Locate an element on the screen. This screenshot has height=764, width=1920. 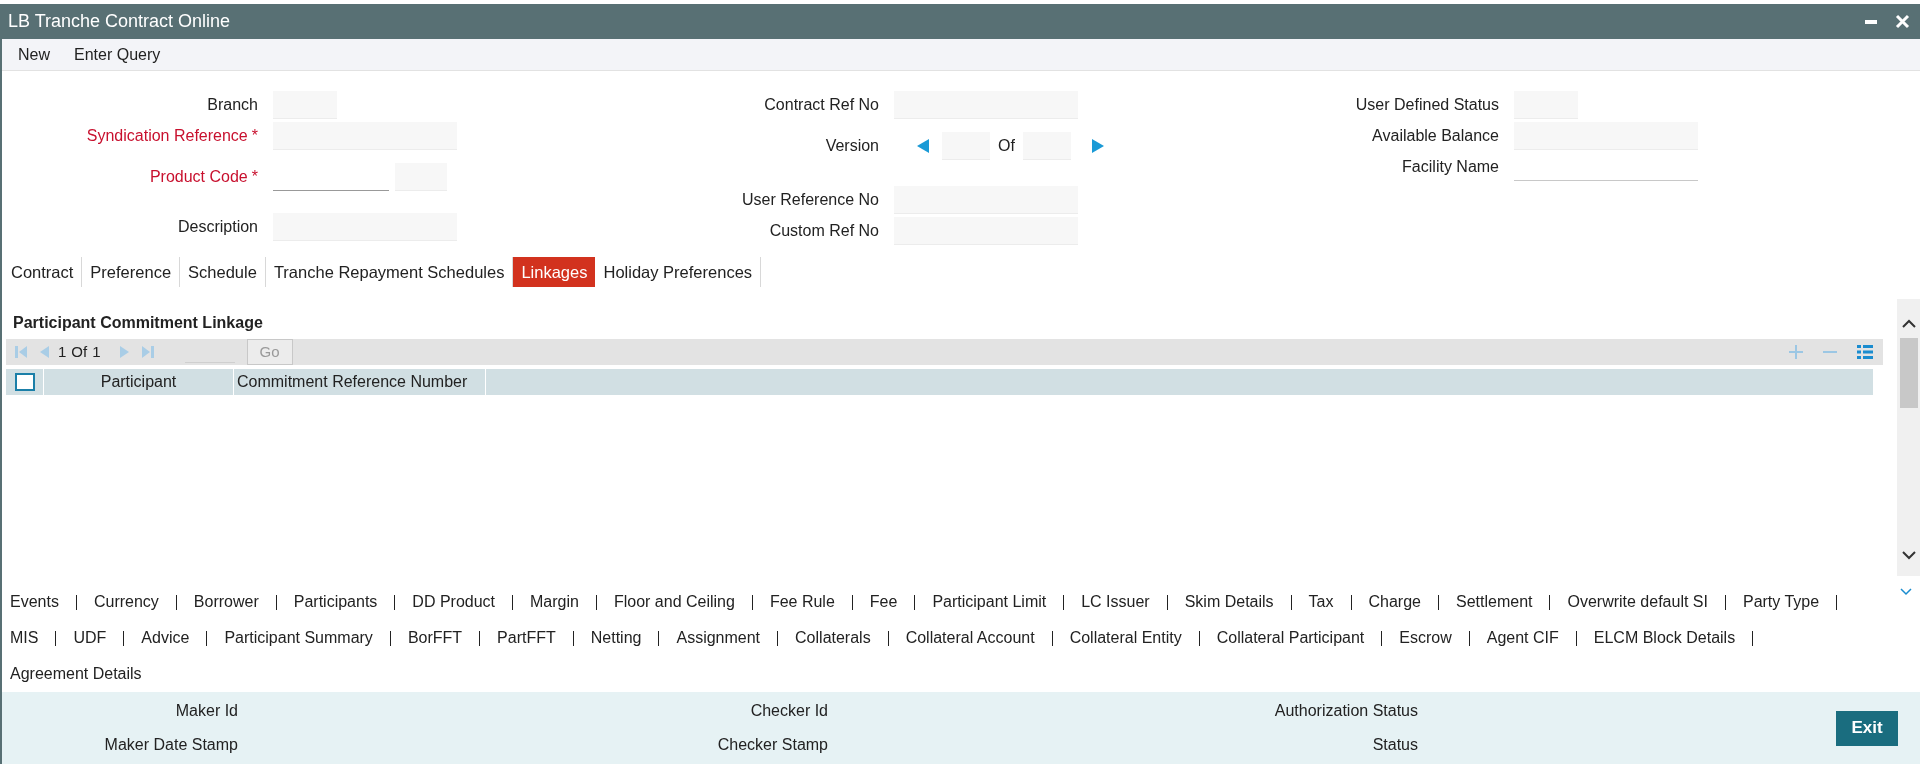
link: Fee Rule is located at coordinates (802, 602).